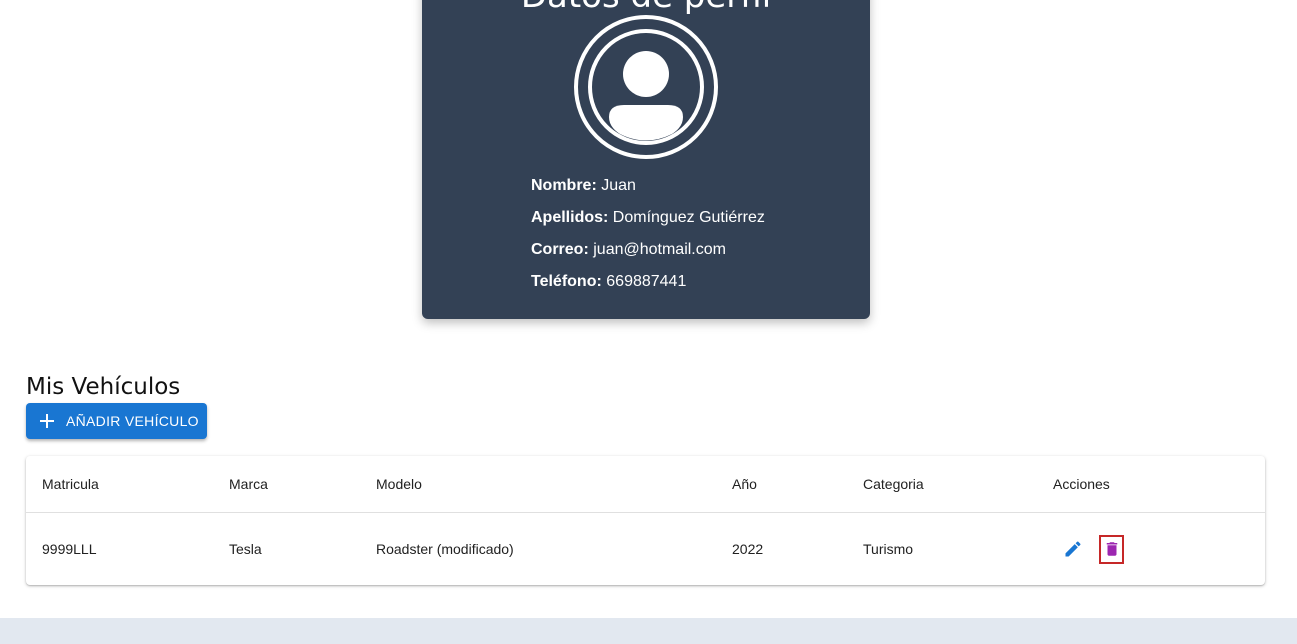 This screenshot has height=644, width=1297. What do you see at coordinates (47, 421) in the screenshot?
I see `plus-icon` at bounding box center [47, 421].